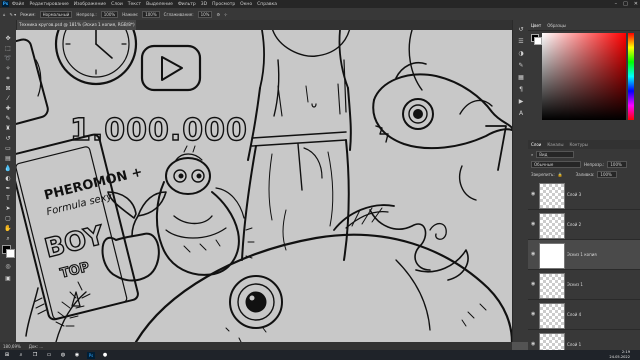 This screenshot has height=360, width=640. Describe the element at coordinates (8, 208) in the screenshot. I see `path-select-tool-icon: ➤` at that location.